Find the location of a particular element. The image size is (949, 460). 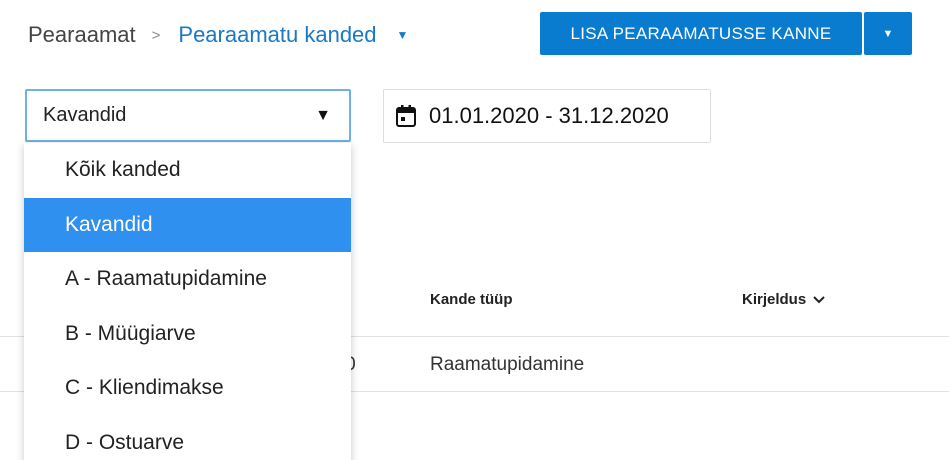

dropdown-option-all: Kõik kanded is located at coordinates (187, 170).